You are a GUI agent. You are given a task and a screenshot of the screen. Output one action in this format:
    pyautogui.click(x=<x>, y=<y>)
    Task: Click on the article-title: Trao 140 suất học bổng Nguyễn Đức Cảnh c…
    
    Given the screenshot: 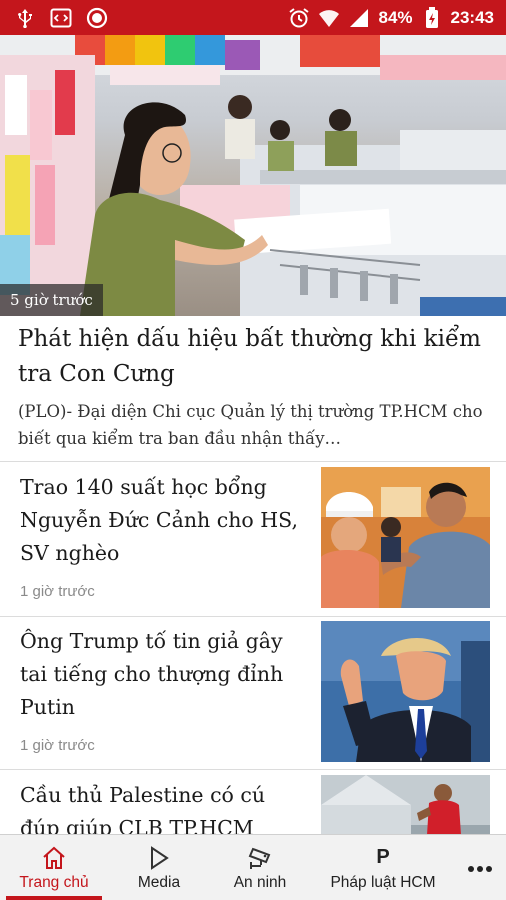 What is the action you would take?
    pyautogui.click(x=165, y=520)
    